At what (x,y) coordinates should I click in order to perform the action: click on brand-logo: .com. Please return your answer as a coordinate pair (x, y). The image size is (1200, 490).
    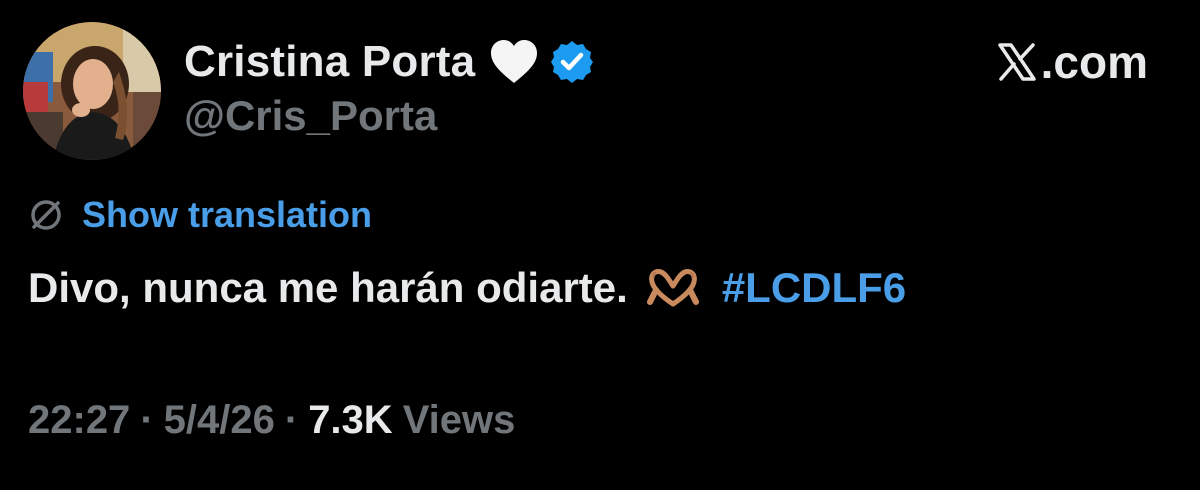
    Looking at the image, I should click on (1072, 62).